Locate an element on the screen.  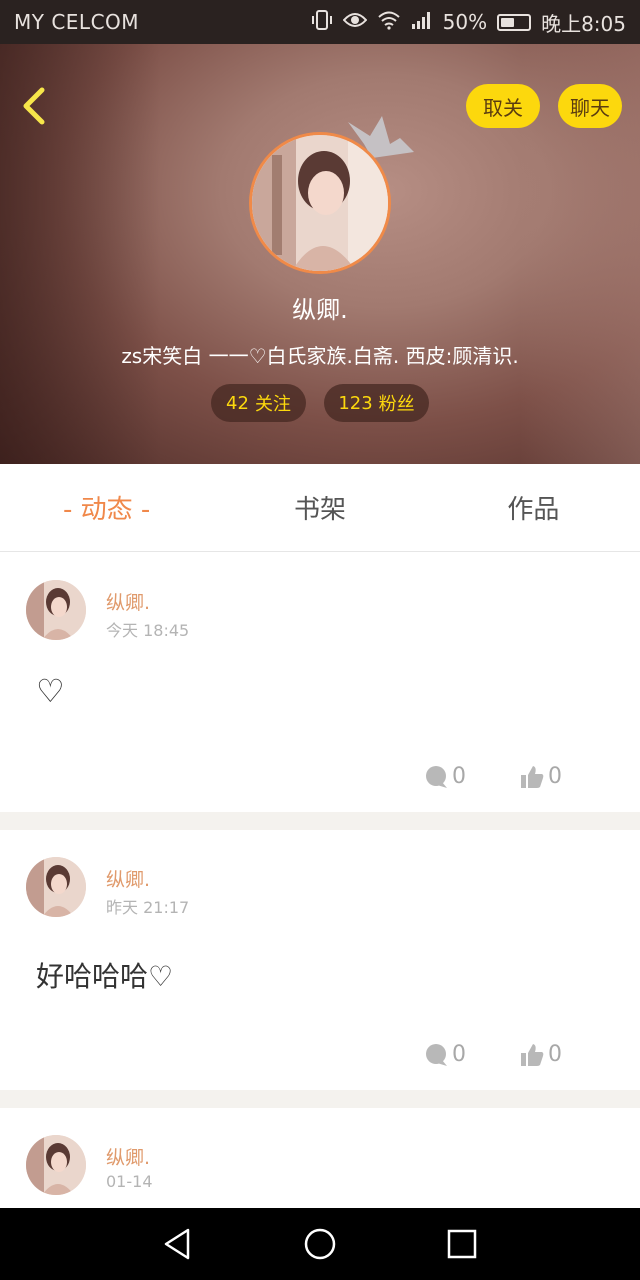
profile-nickname: 纵卿. is located at coordinates (320, 310).